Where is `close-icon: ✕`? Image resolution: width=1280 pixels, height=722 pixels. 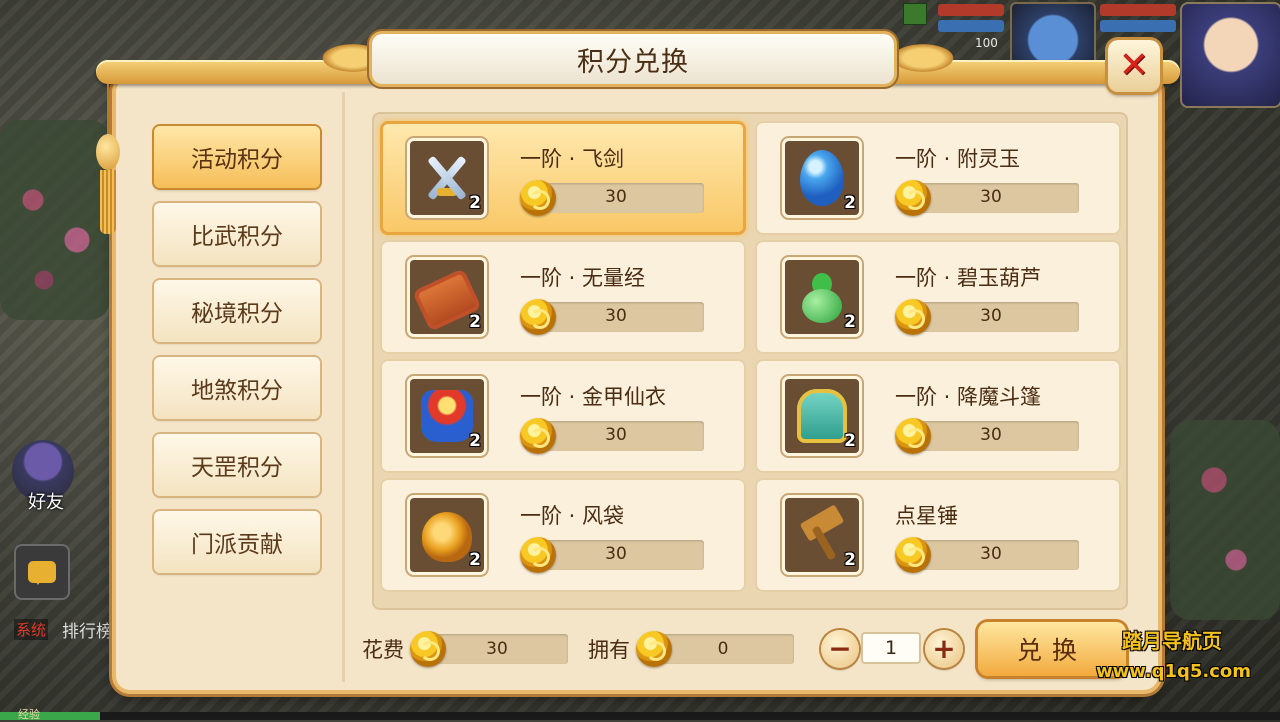 close-icon: ✕ is located at coordinates (1134, 65).